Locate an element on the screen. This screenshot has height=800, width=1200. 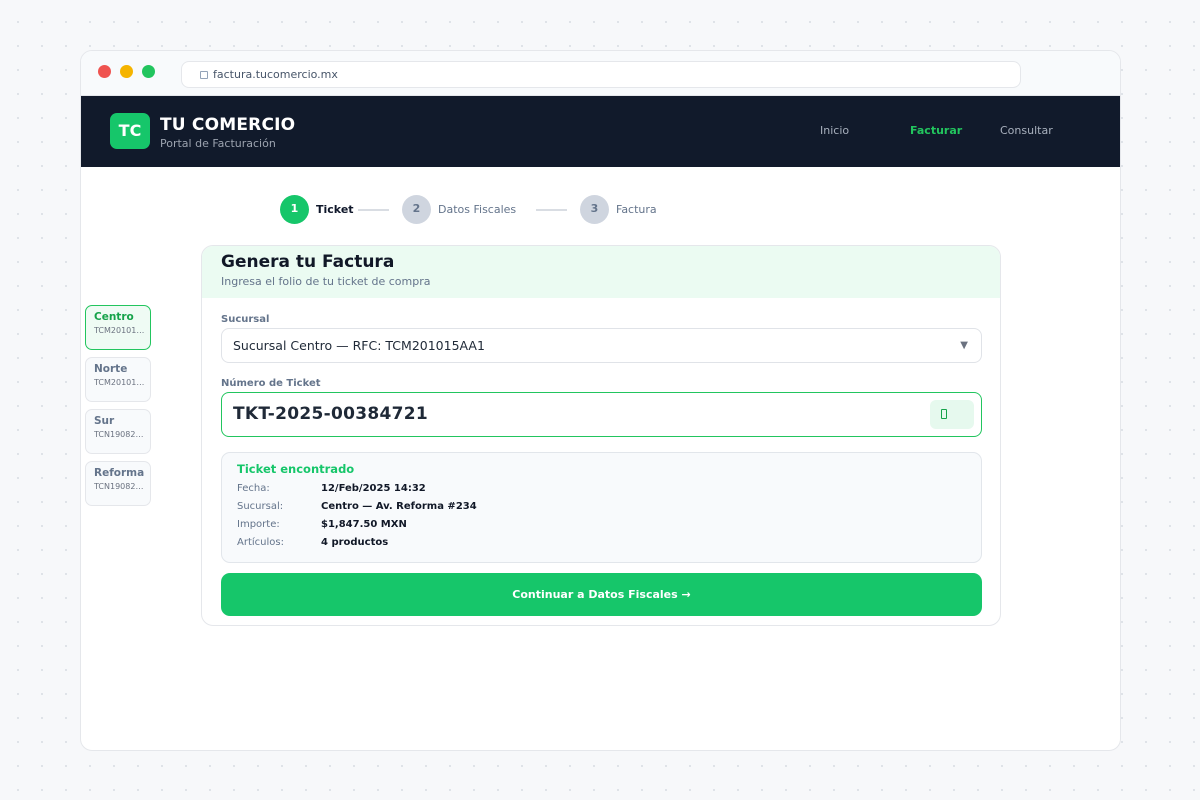
close-window-button is located at coordinates (104, 71).